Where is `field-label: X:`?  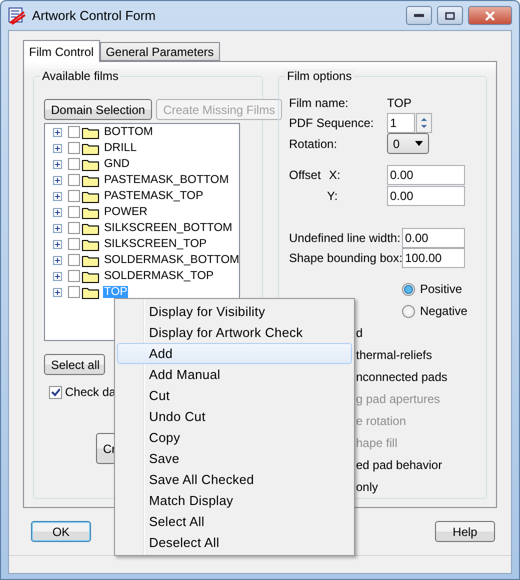
field-label: X: is located at coordinates (335, 175).